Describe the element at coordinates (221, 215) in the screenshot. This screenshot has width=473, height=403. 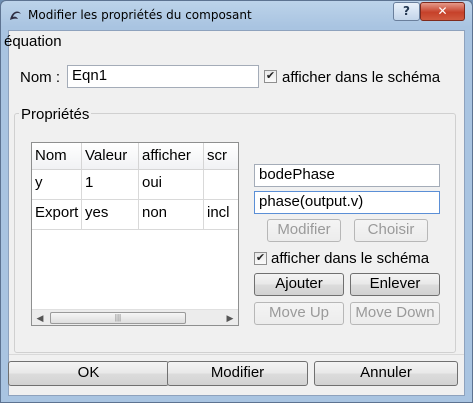
I see `table-row-2-description: incl` at that location.